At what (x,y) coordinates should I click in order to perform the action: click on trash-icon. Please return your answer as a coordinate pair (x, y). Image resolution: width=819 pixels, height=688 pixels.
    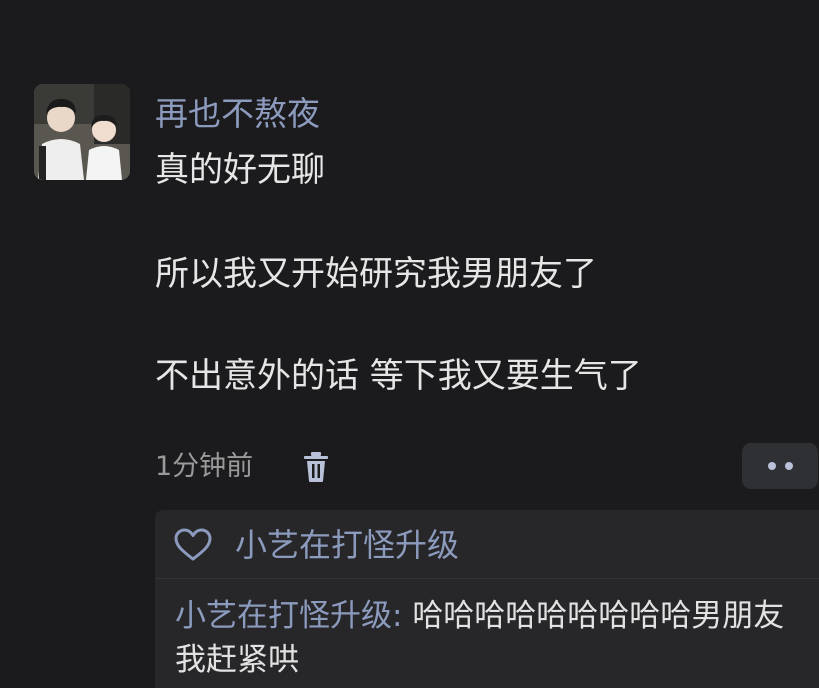
    Looking at the image, I should click on (316, 467).